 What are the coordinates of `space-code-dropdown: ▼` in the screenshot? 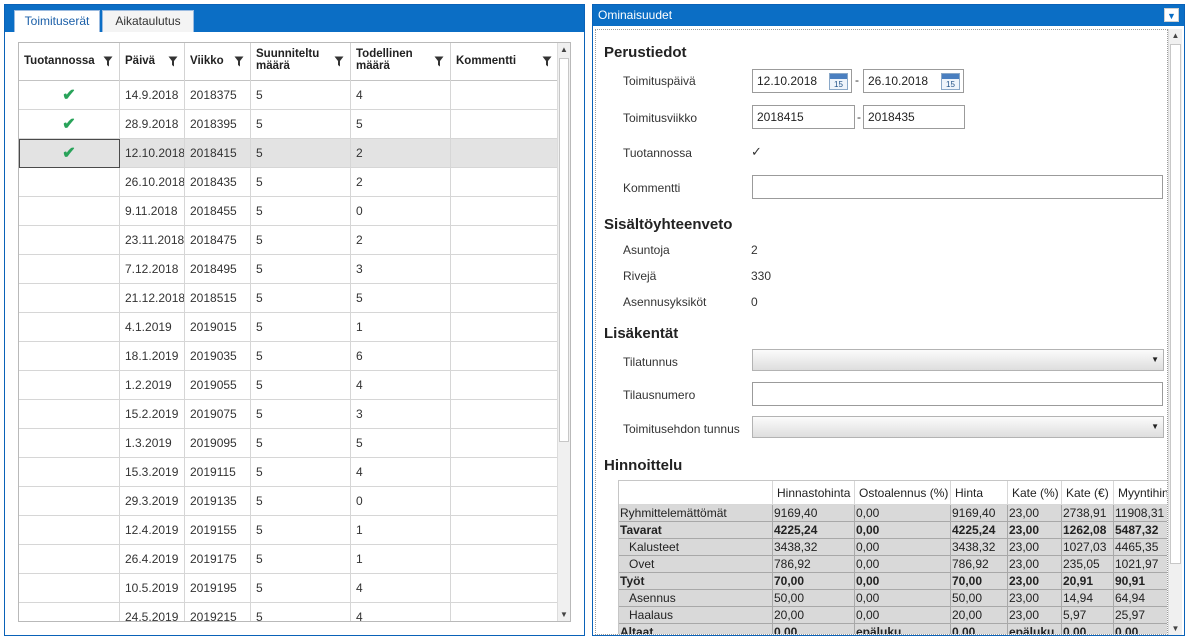 It's located at (958, 360).